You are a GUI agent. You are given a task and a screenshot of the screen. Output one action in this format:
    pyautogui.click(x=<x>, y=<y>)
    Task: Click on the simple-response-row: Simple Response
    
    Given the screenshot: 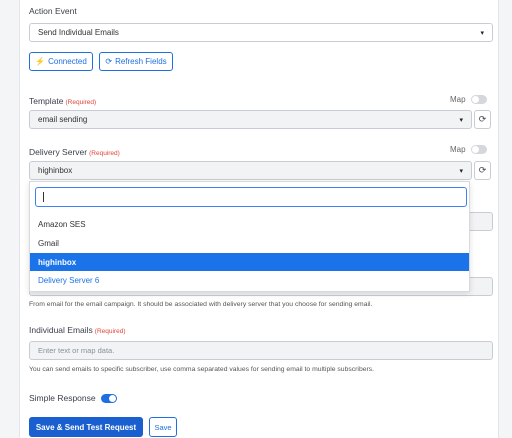 What is the action you would take?
    pyautogui.click(x=73, y=398)
    